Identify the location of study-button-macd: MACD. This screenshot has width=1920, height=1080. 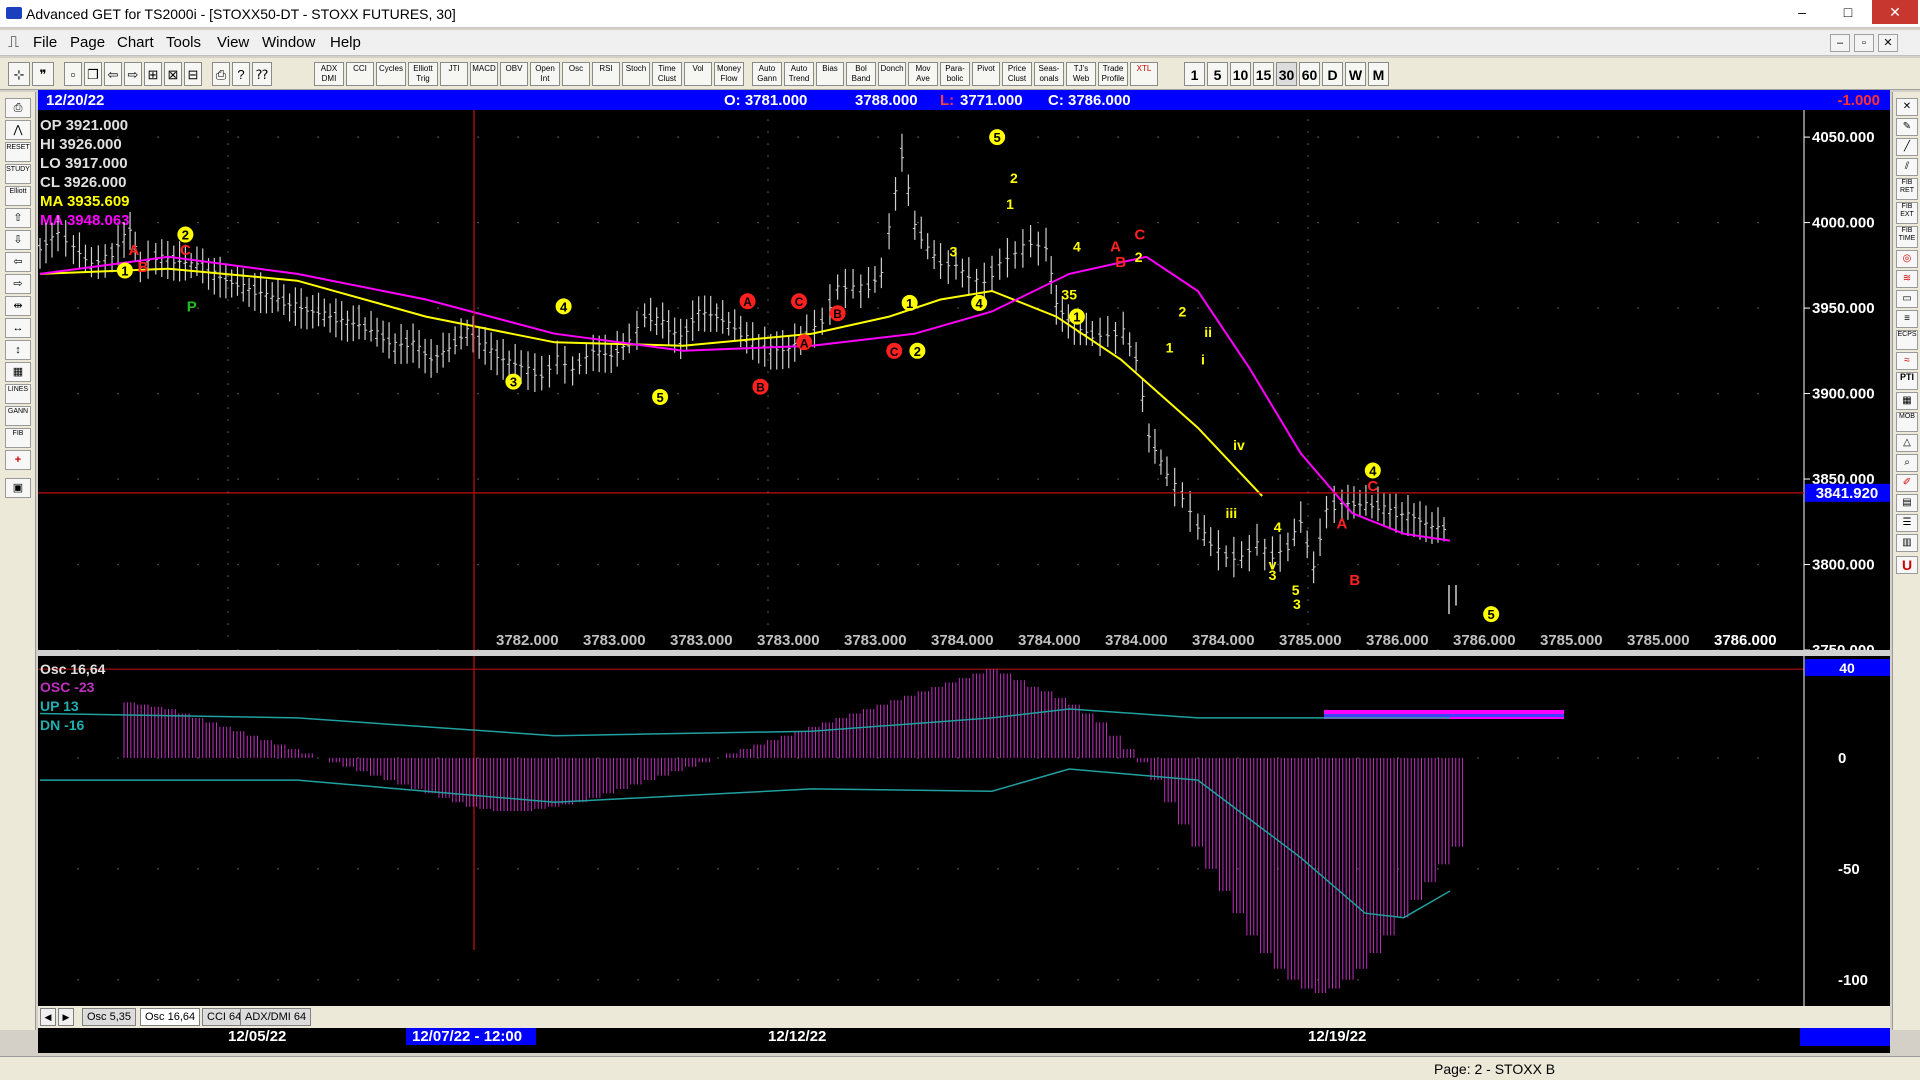
(484, 74).